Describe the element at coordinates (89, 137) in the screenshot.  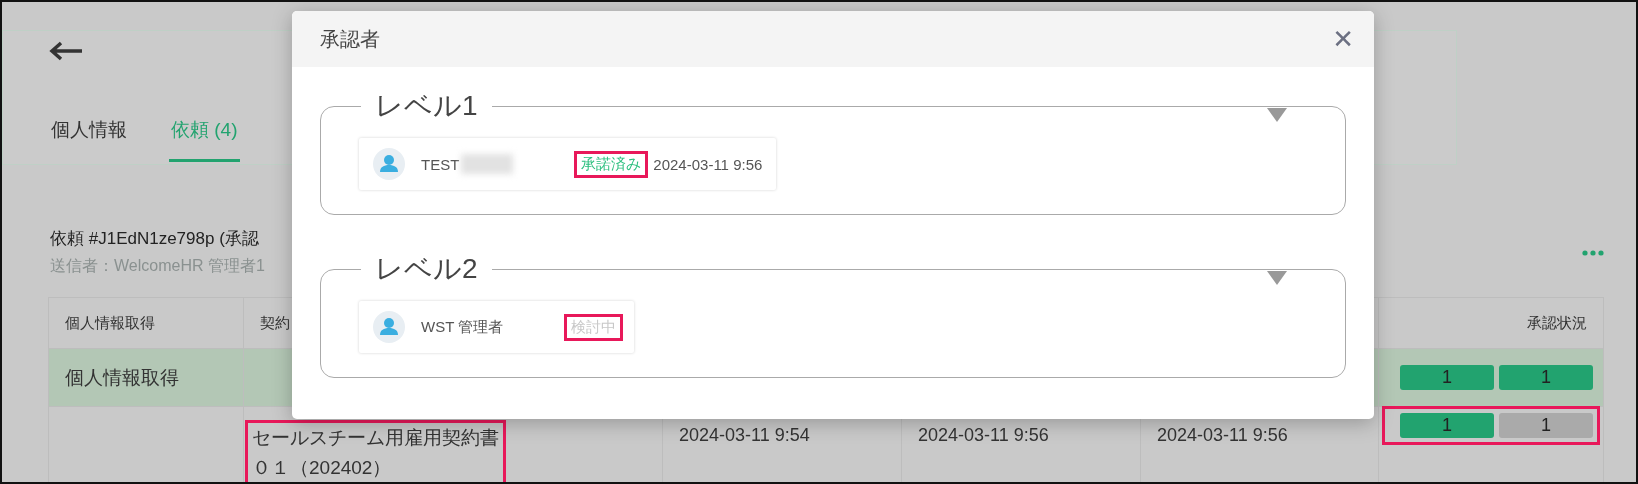
I see `tab: 個人情報` at that location.